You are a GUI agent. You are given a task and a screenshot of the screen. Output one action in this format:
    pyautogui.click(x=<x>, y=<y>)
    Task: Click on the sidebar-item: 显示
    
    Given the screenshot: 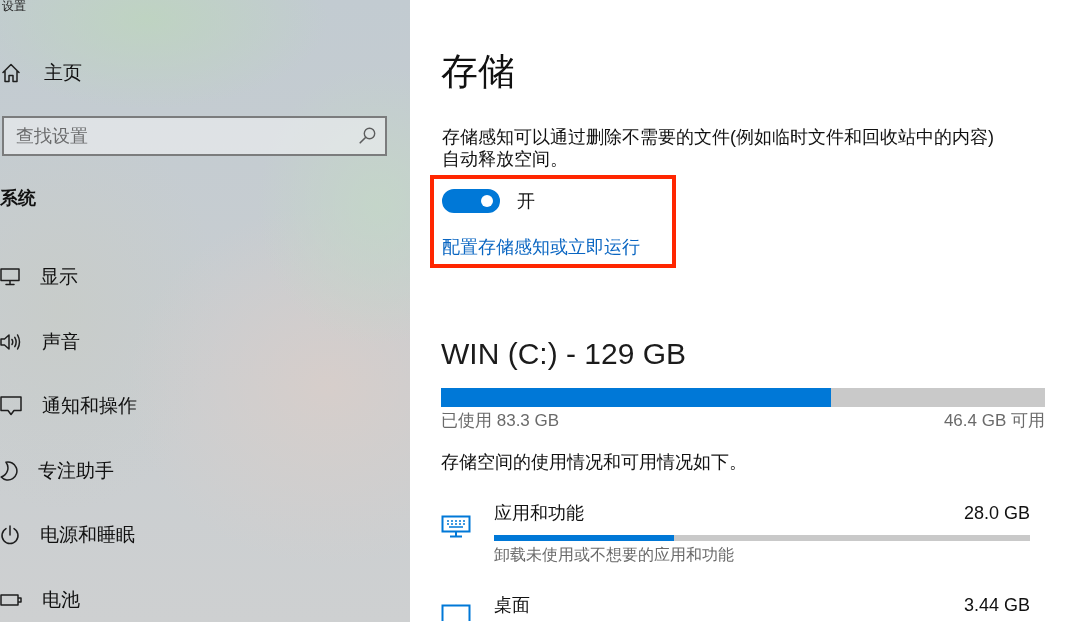 What is the action you would take?
    pyautogui.click(x=68, y=277)
    